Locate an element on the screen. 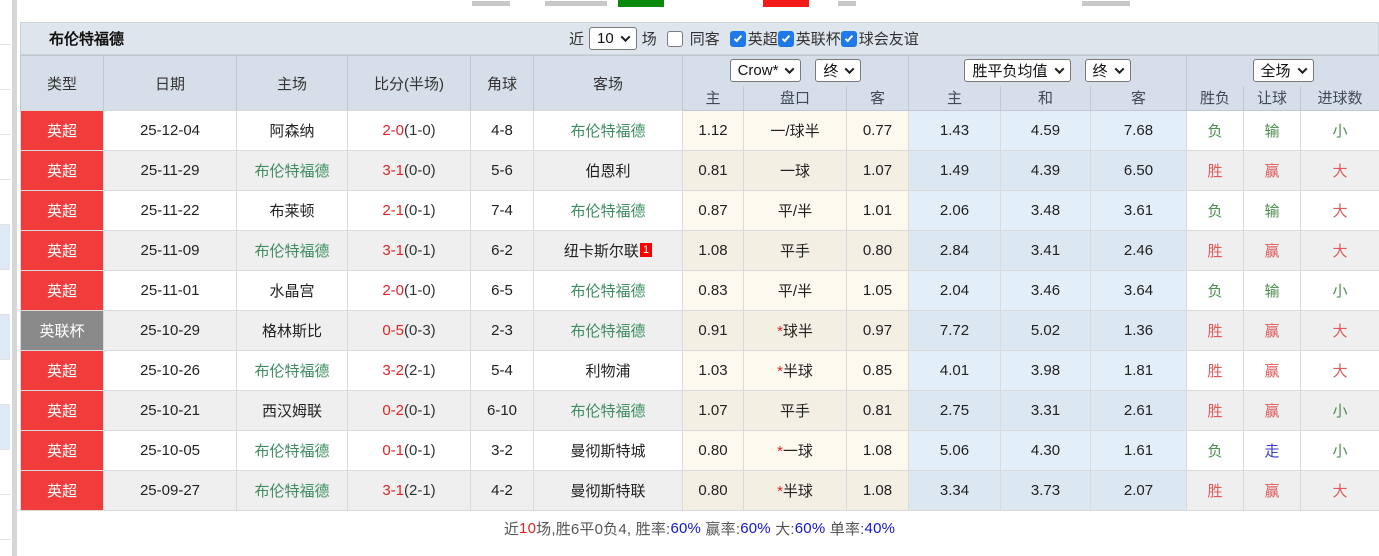 The height and width of the screenshot is (556, 1379). corner-score: 2-3 is located at coordinates (502, 330).